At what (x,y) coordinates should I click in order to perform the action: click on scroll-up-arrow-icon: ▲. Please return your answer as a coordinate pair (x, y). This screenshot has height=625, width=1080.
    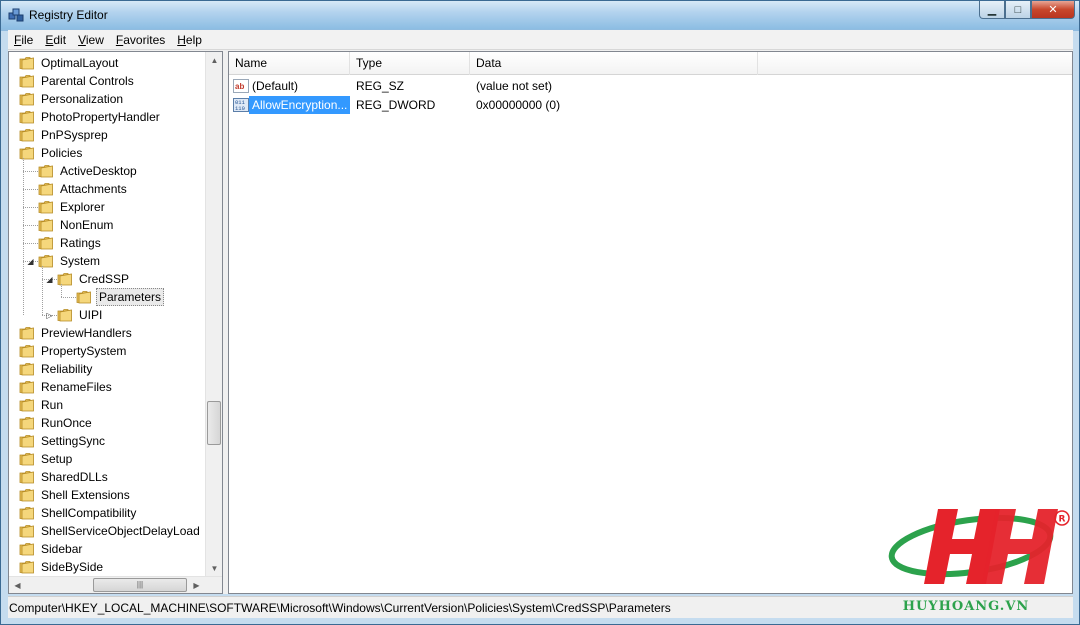
    Looking at the image, I should click on (214, 60).